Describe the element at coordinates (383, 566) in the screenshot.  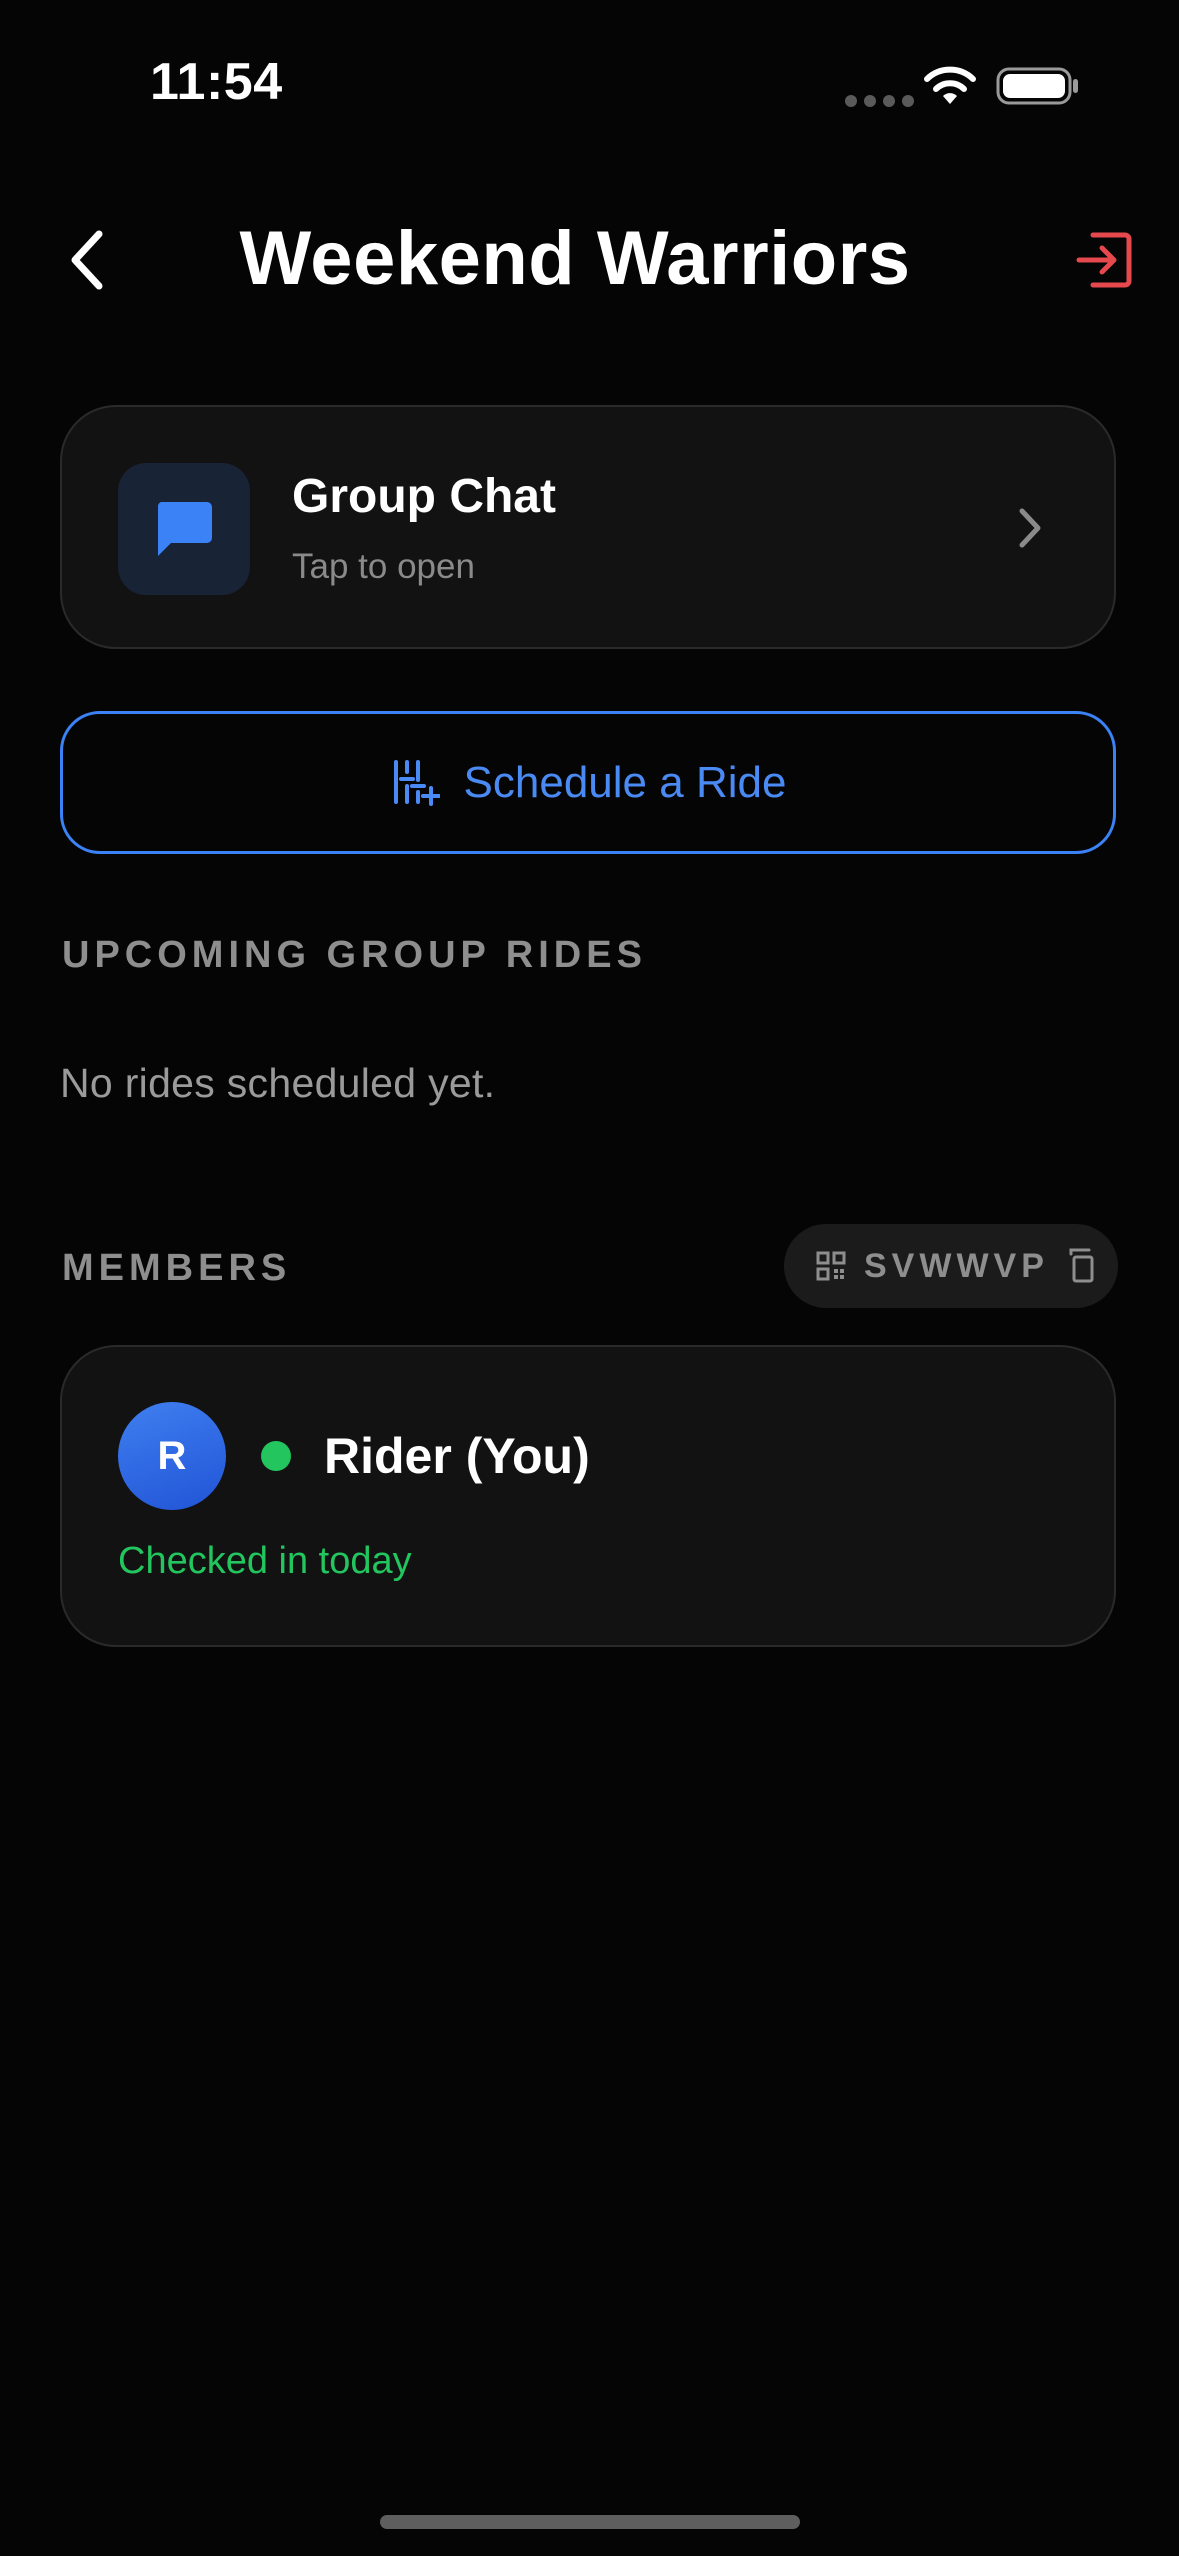
I see `group-chat-subtitle: Tap to open` at that location.